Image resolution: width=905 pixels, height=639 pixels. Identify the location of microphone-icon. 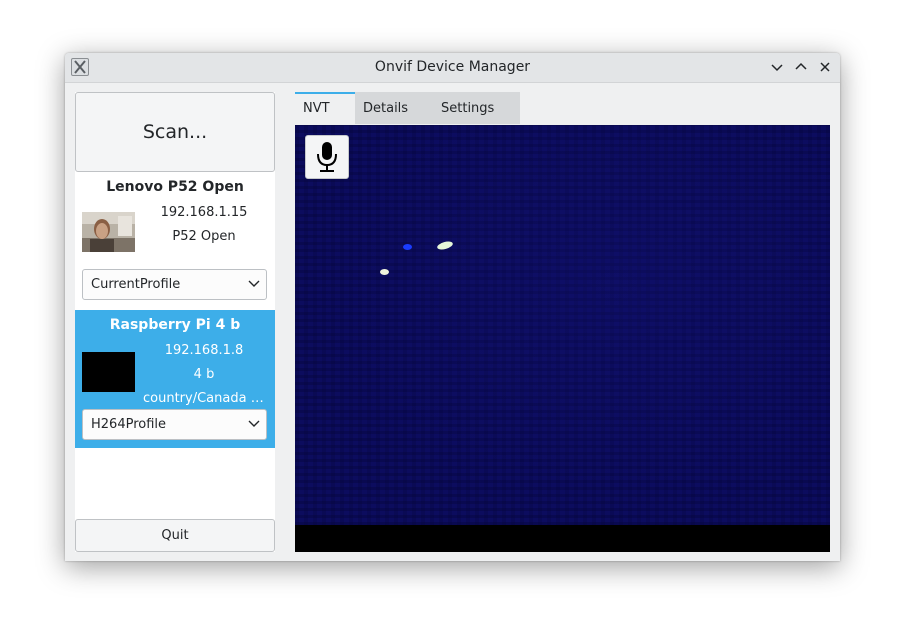
(327, 157).